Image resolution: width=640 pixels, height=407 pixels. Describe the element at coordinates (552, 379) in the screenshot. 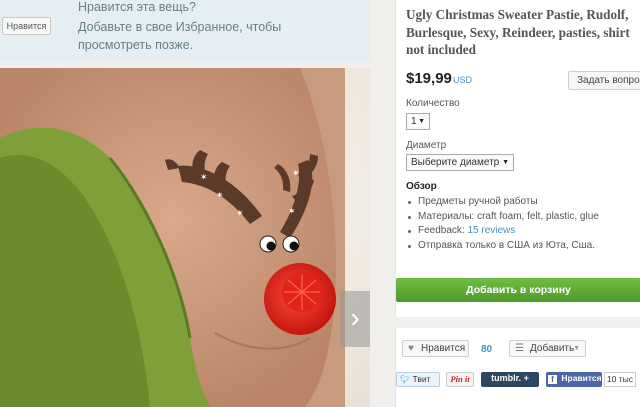

I see `facebook-icon: f` at that location.